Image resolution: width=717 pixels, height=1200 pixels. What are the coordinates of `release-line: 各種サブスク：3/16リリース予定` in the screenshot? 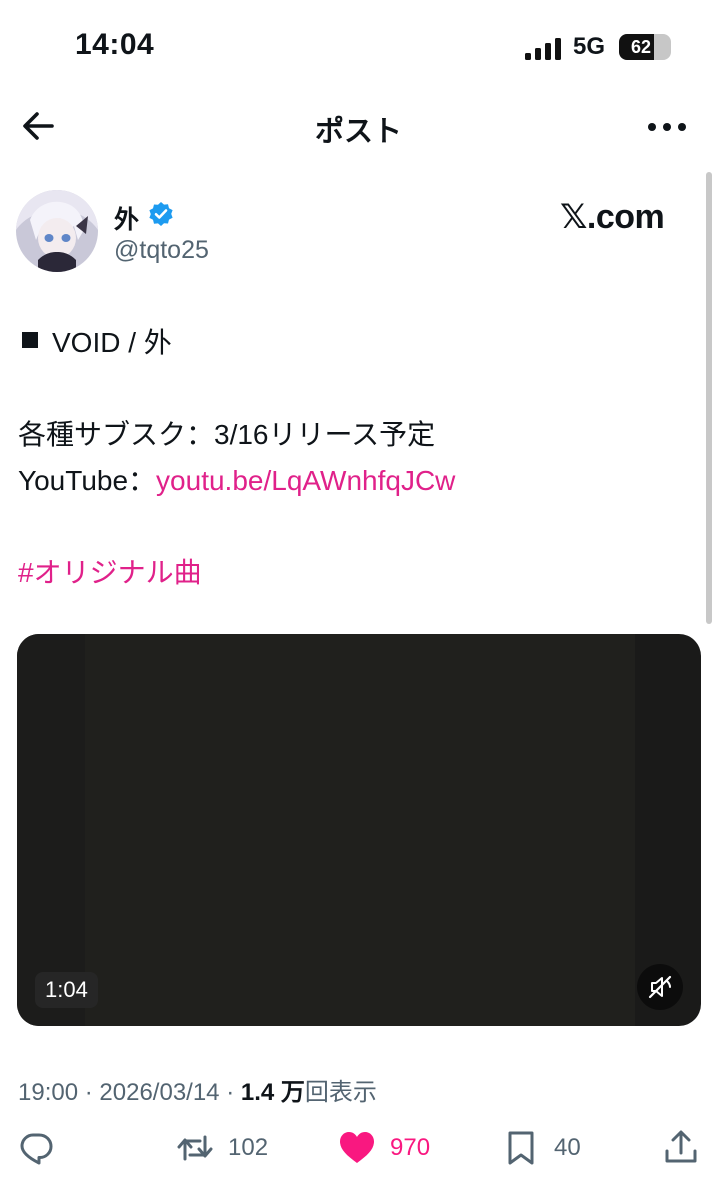 It's located at (227, 434).